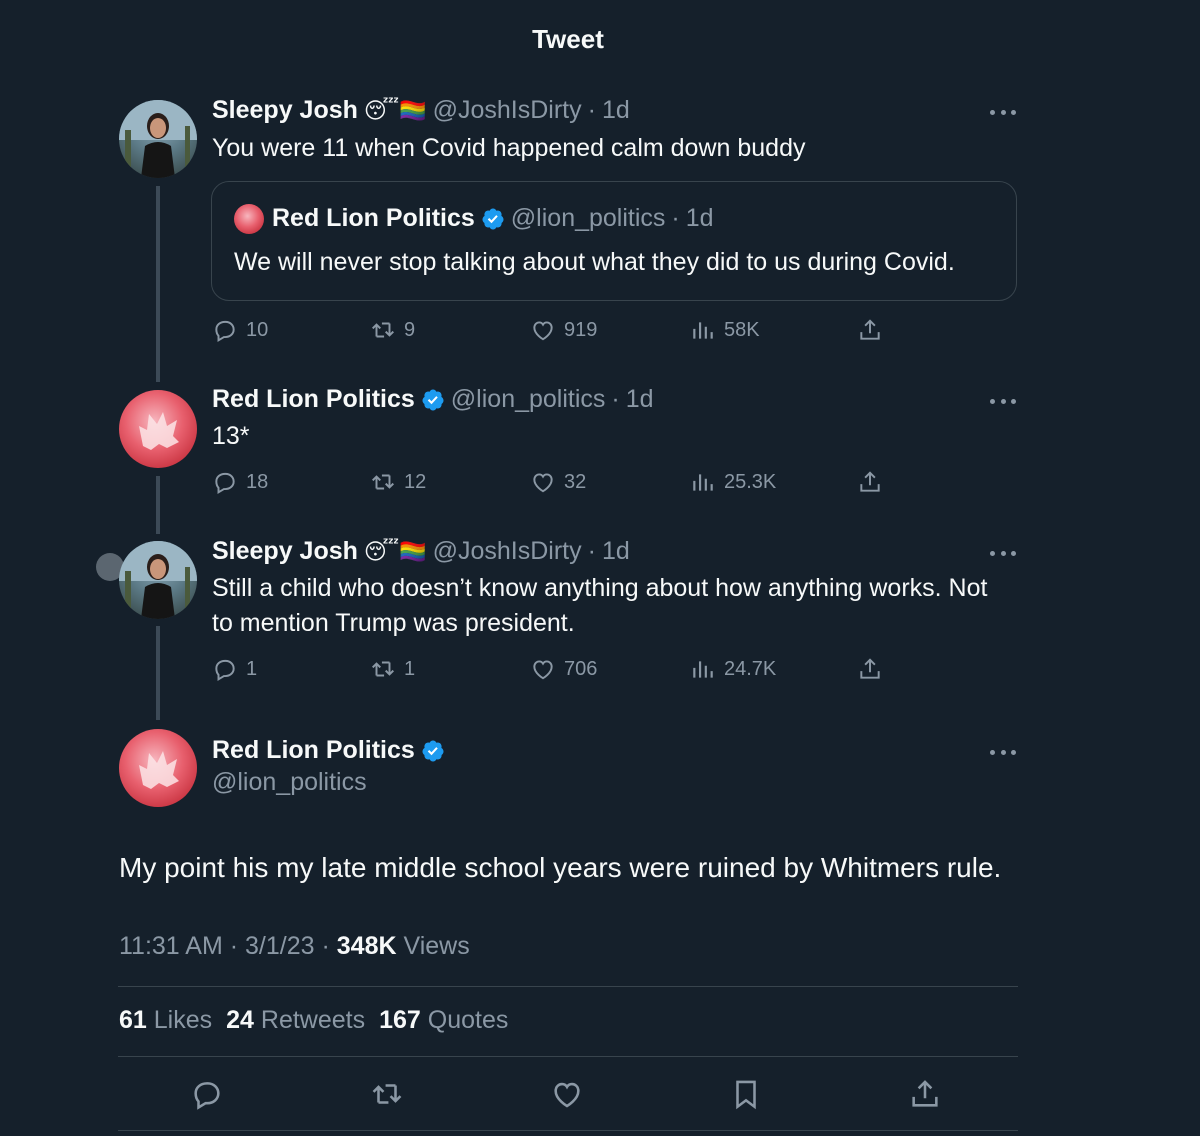  I want to click on like-button, so click(567, 1094).